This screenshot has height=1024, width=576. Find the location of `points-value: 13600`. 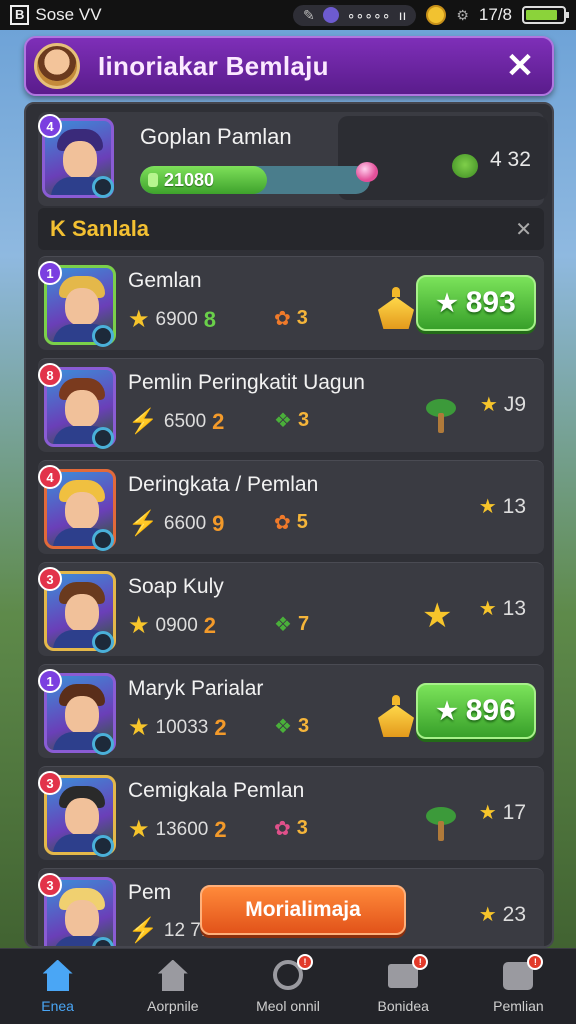

points-value: 13600 is located at coordinates (182, 829).